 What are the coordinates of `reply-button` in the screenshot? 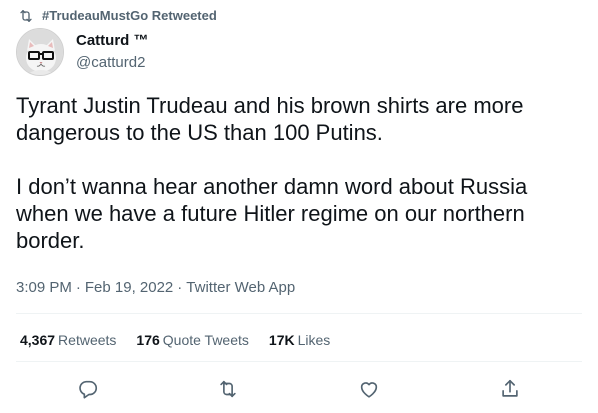 It's located at (88, 389).